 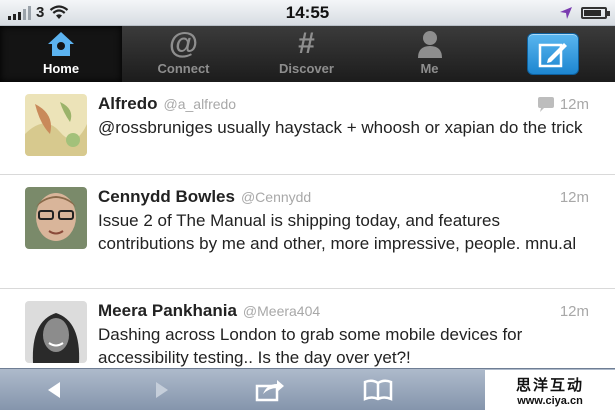 I want to click on tweet-header: Alfredo @a_alfredo, so click(x=349, y=104).